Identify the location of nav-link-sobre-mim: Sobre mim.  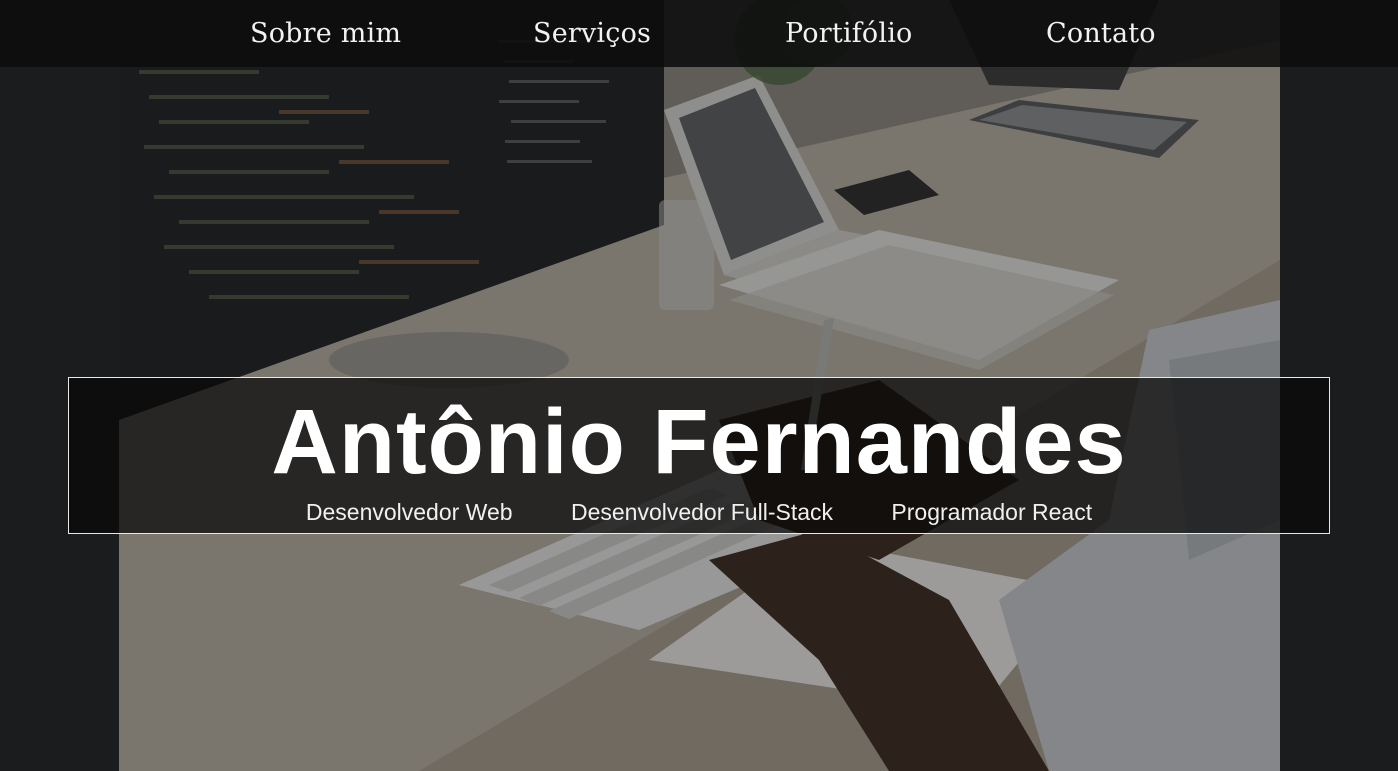
(325, 34).